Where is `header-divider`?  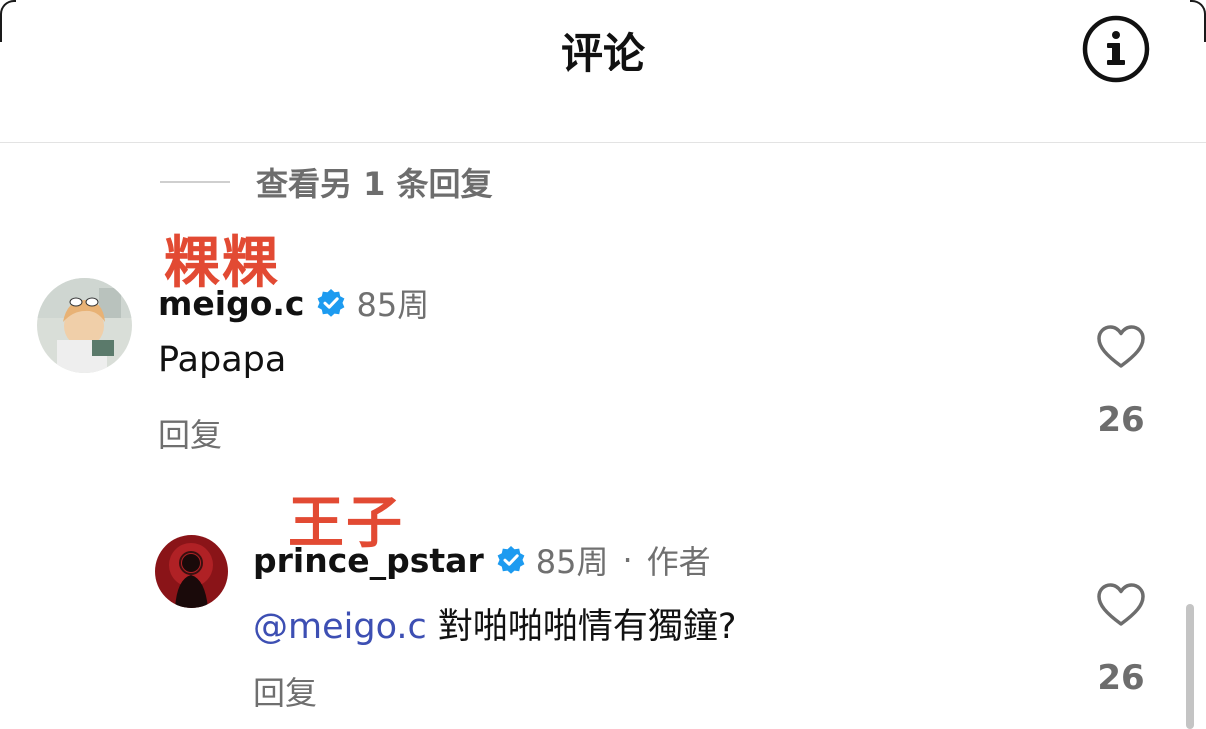 header-divider is located at coordinates (603, 142).